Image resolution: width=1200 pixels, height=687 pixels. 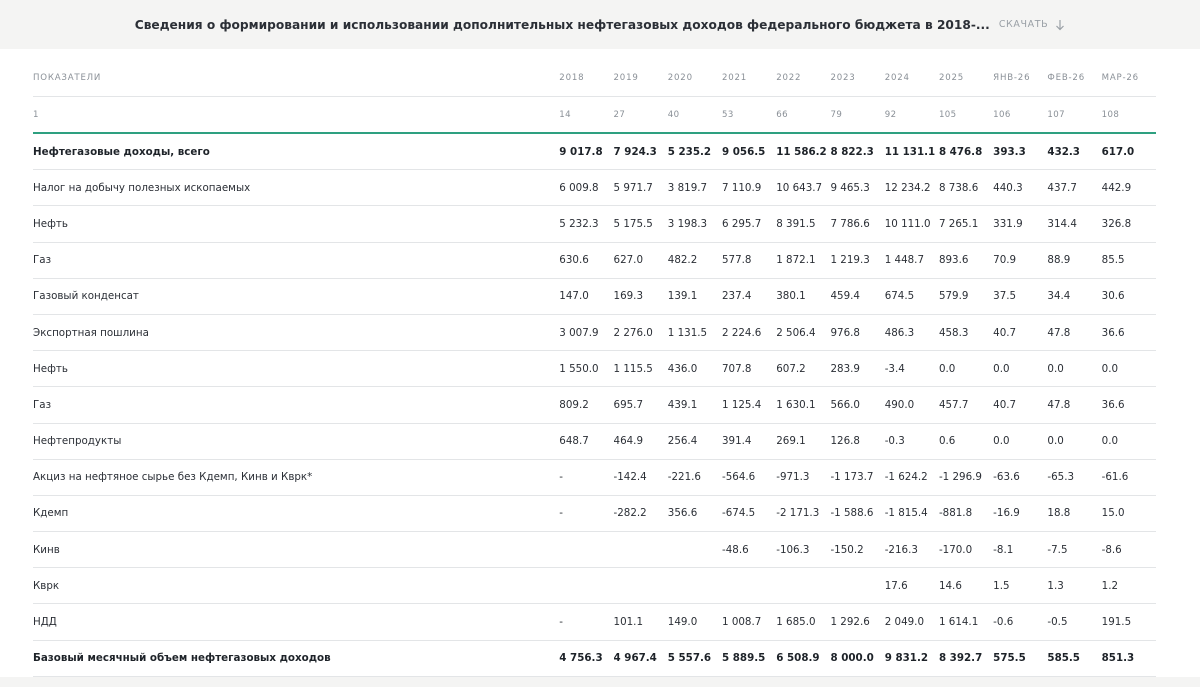 What do you see at coordinates (911, 333) in the screenshot?
I see `value-cell: 486.3` at bounding box center [911, 333].